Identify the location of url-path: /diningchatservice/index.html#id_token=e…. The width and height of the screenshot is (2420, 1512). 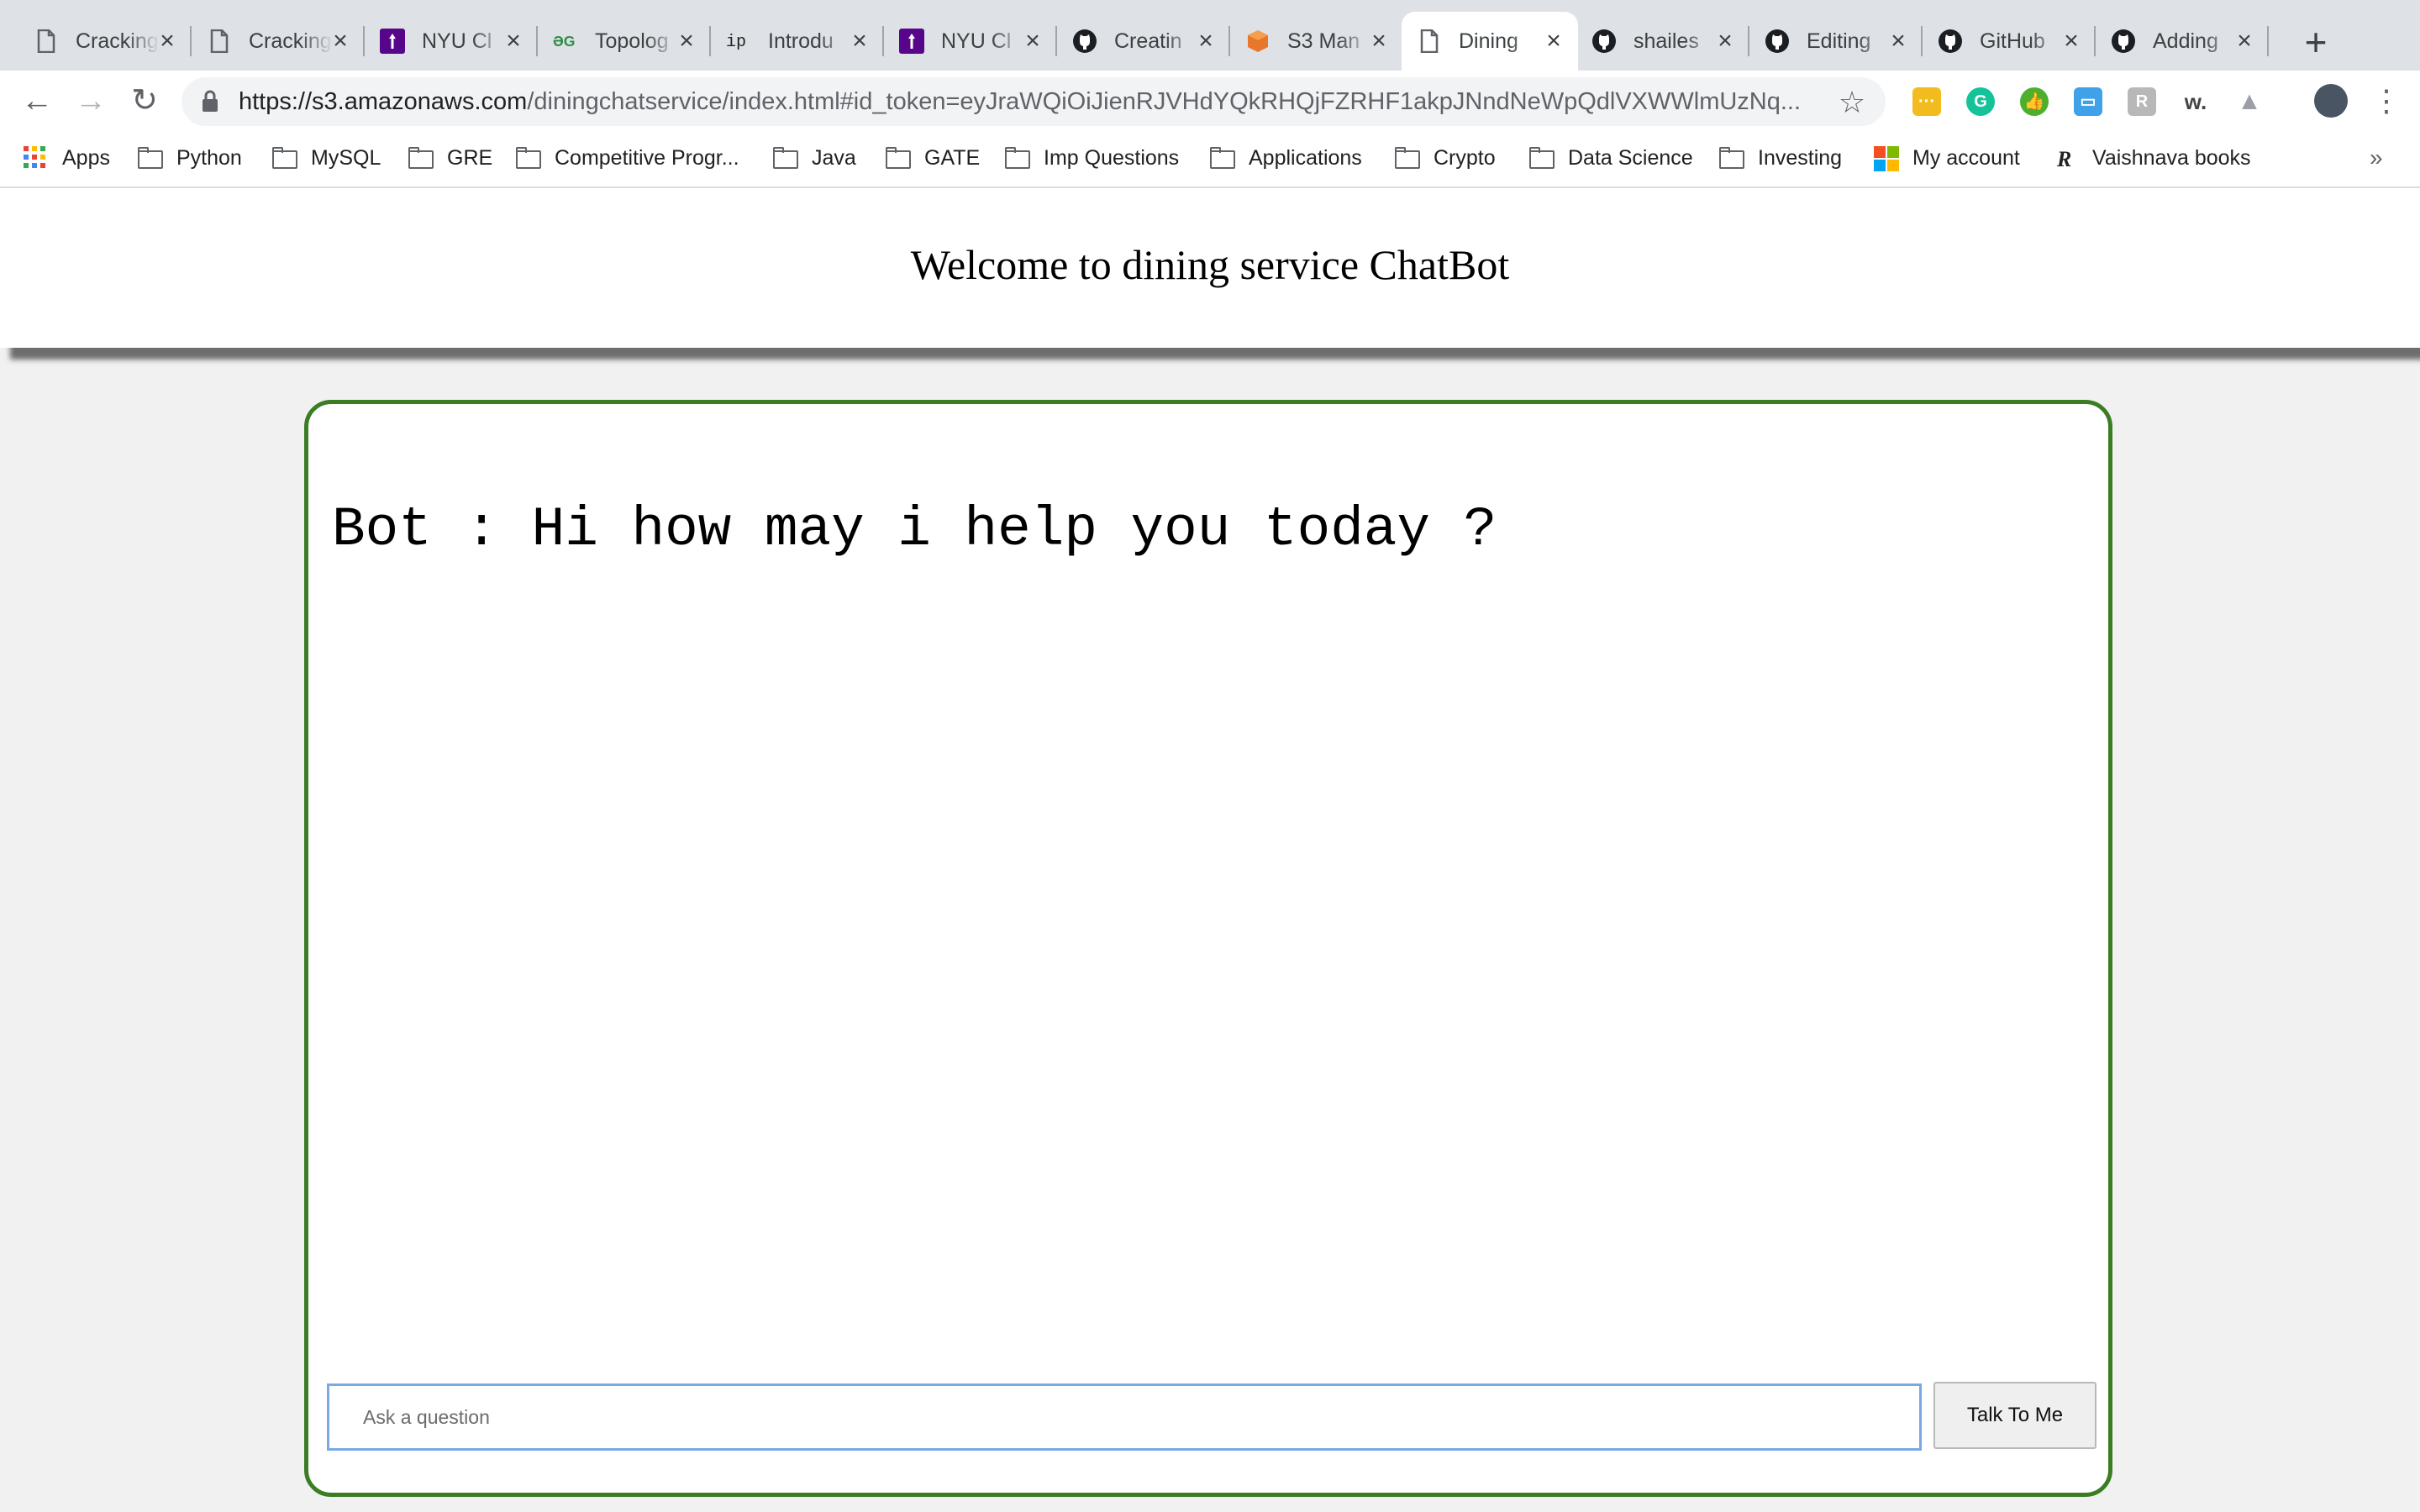
(1164, 101).